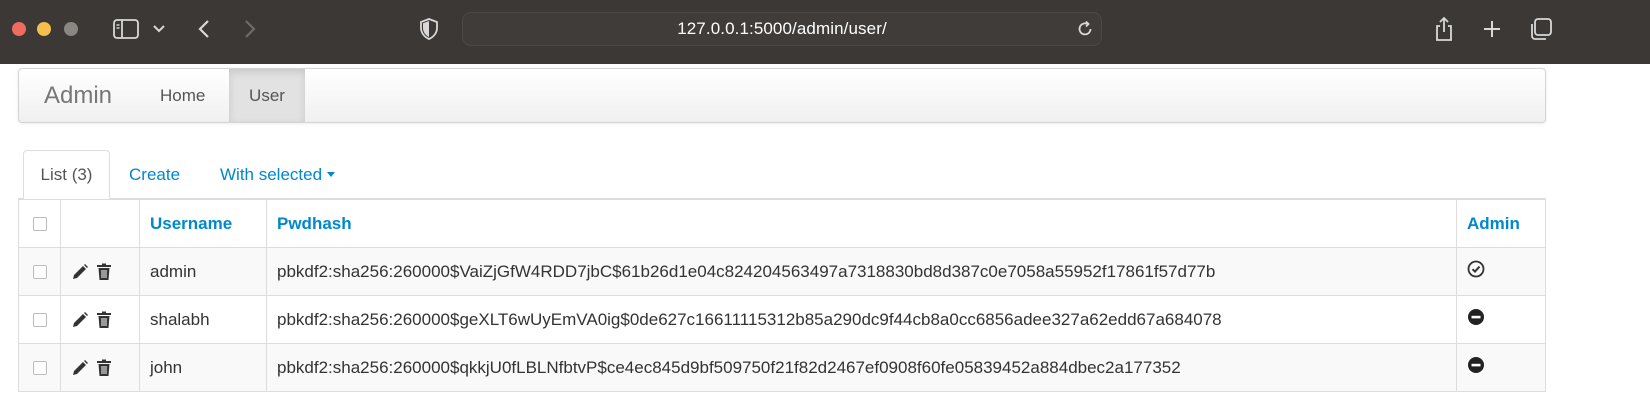 The image size is (1650, 420). What do you see at coordinates (154, 174) in the screenshot?
I see `tab-create: Create` at bounding box center [154, 174].